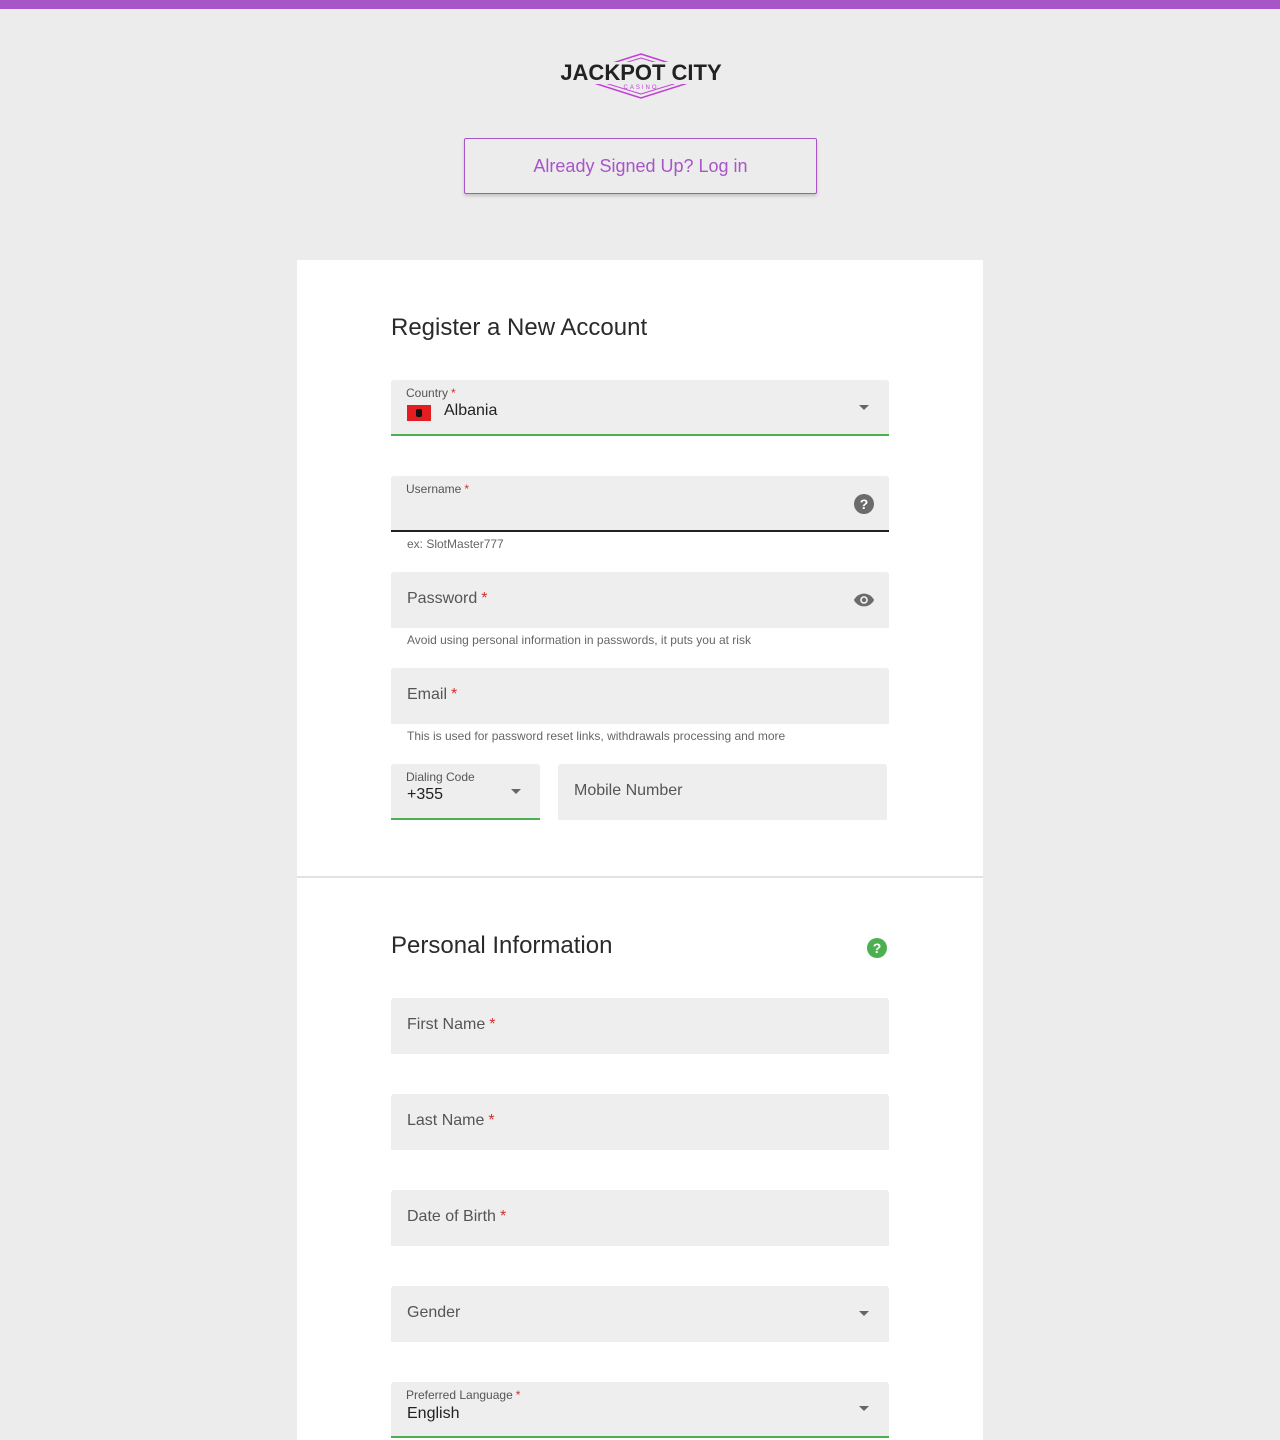  I want to click on mobile-number-placeholder: Mobile Number, so click(628, 790).